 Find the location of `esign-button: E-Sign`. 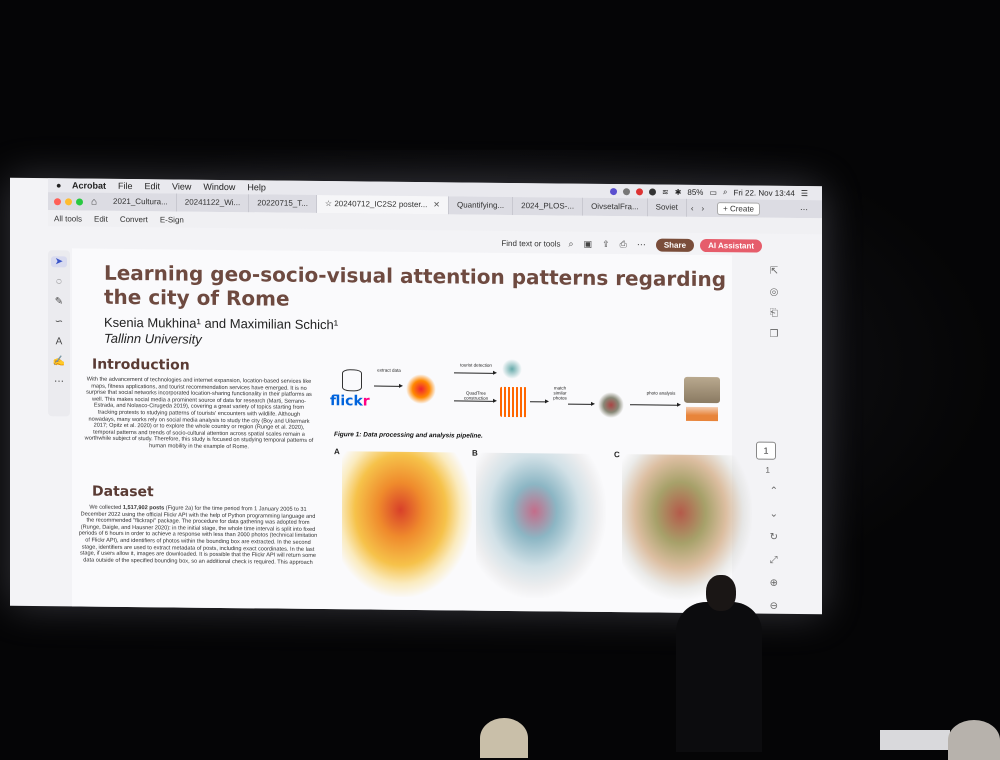

esign-button: E-Sign is located at coordinates (172, 219).